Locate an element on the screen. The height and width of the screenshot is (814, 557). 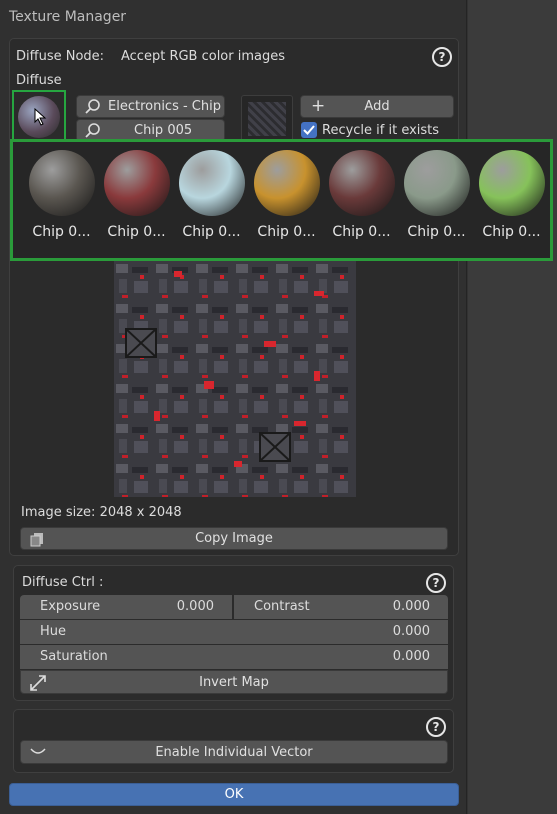
contrast-label: Contrast is located at coordinates (282, 606).